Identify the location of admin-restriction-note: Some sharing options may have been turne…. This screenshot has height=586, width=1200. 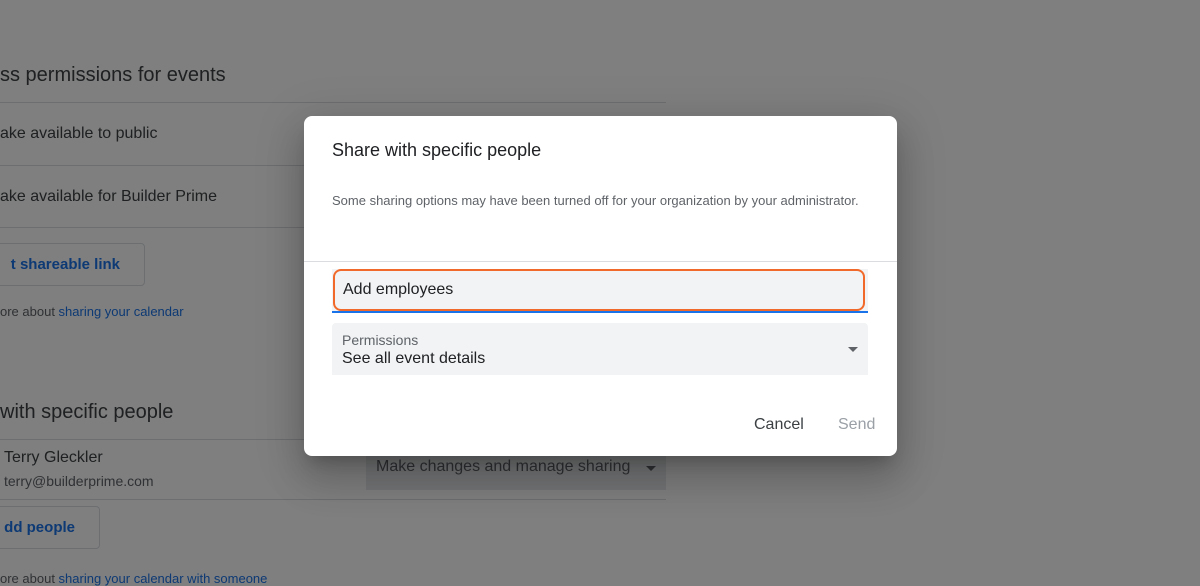
(595, 200).